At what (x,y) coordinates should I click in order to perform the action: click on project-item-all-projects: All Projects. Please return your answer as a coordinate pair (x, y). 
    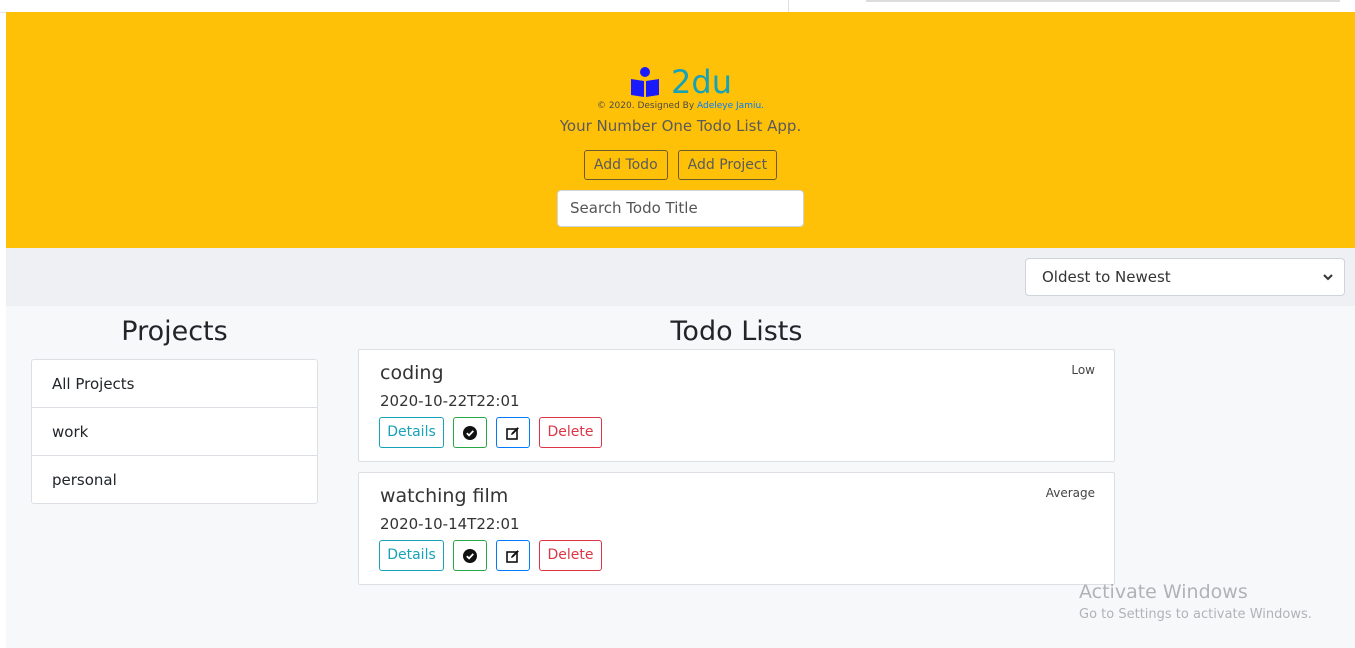
    Looking at the image, I should click on (174, 383).